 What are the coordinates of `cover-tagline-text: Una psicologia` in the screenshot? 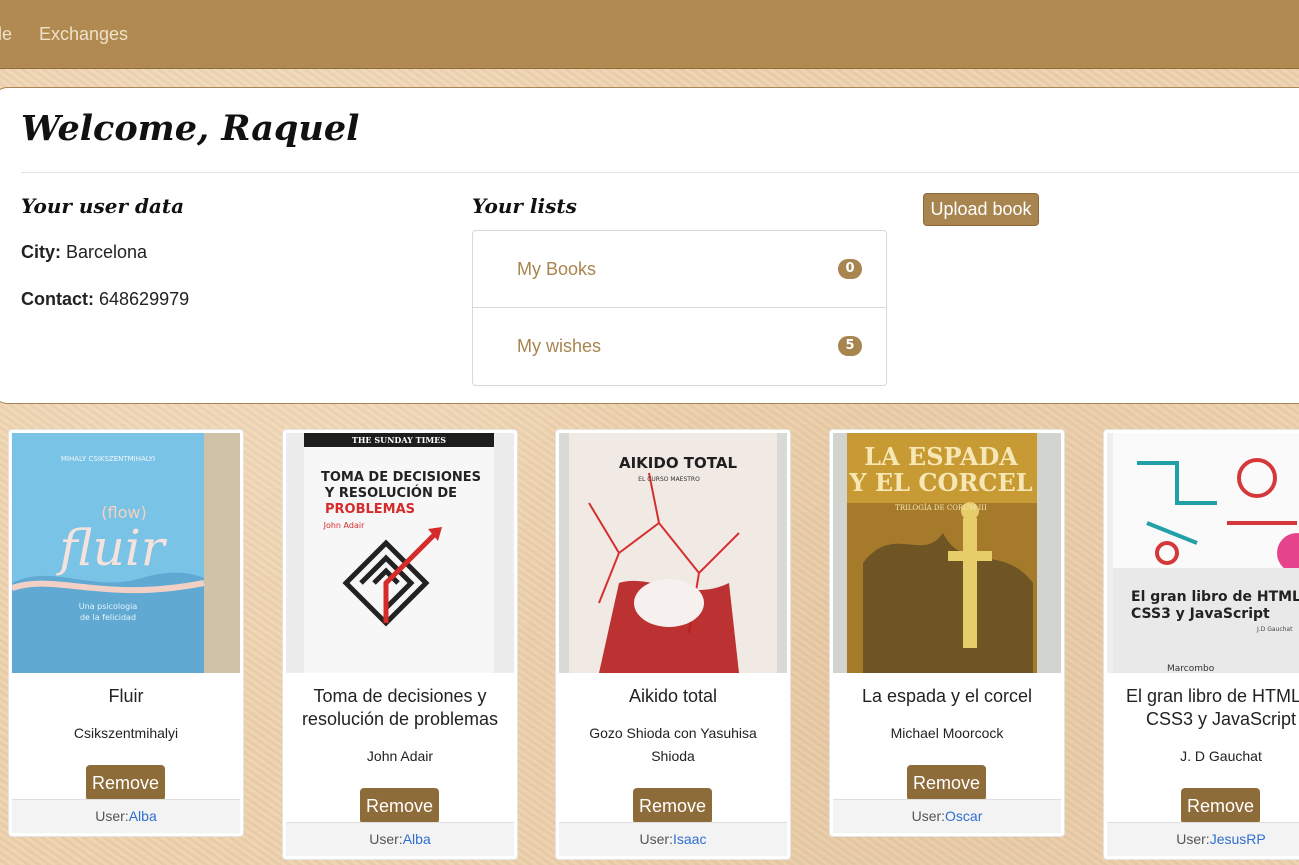 It's located at (108, 606).